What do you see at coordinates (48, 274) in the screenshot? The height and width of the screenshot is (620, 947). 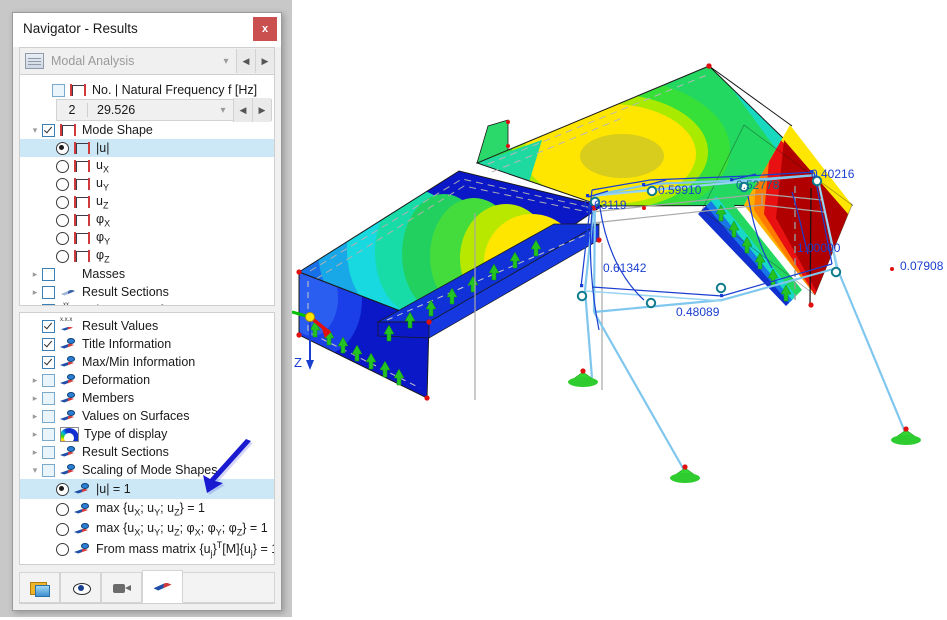 I see `checkbox-masses` at bounding box center [48, 274].